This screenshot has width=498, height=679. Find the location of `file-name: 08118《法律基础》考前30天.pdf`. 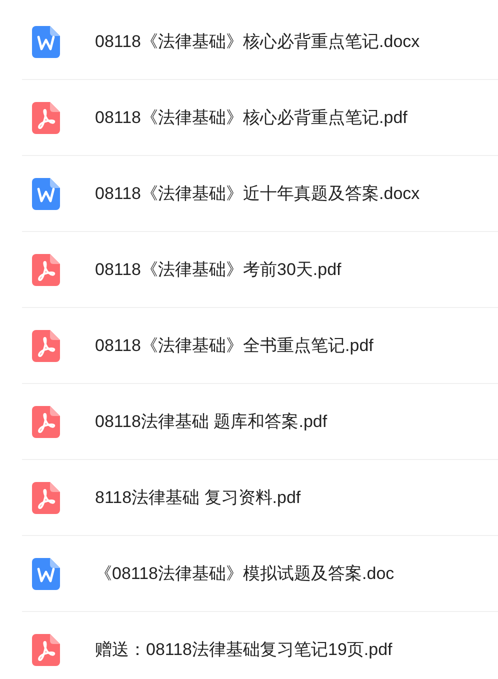

file-name: 08118《法律基础》考前30天.pdf is located at coordinates (218, 269).